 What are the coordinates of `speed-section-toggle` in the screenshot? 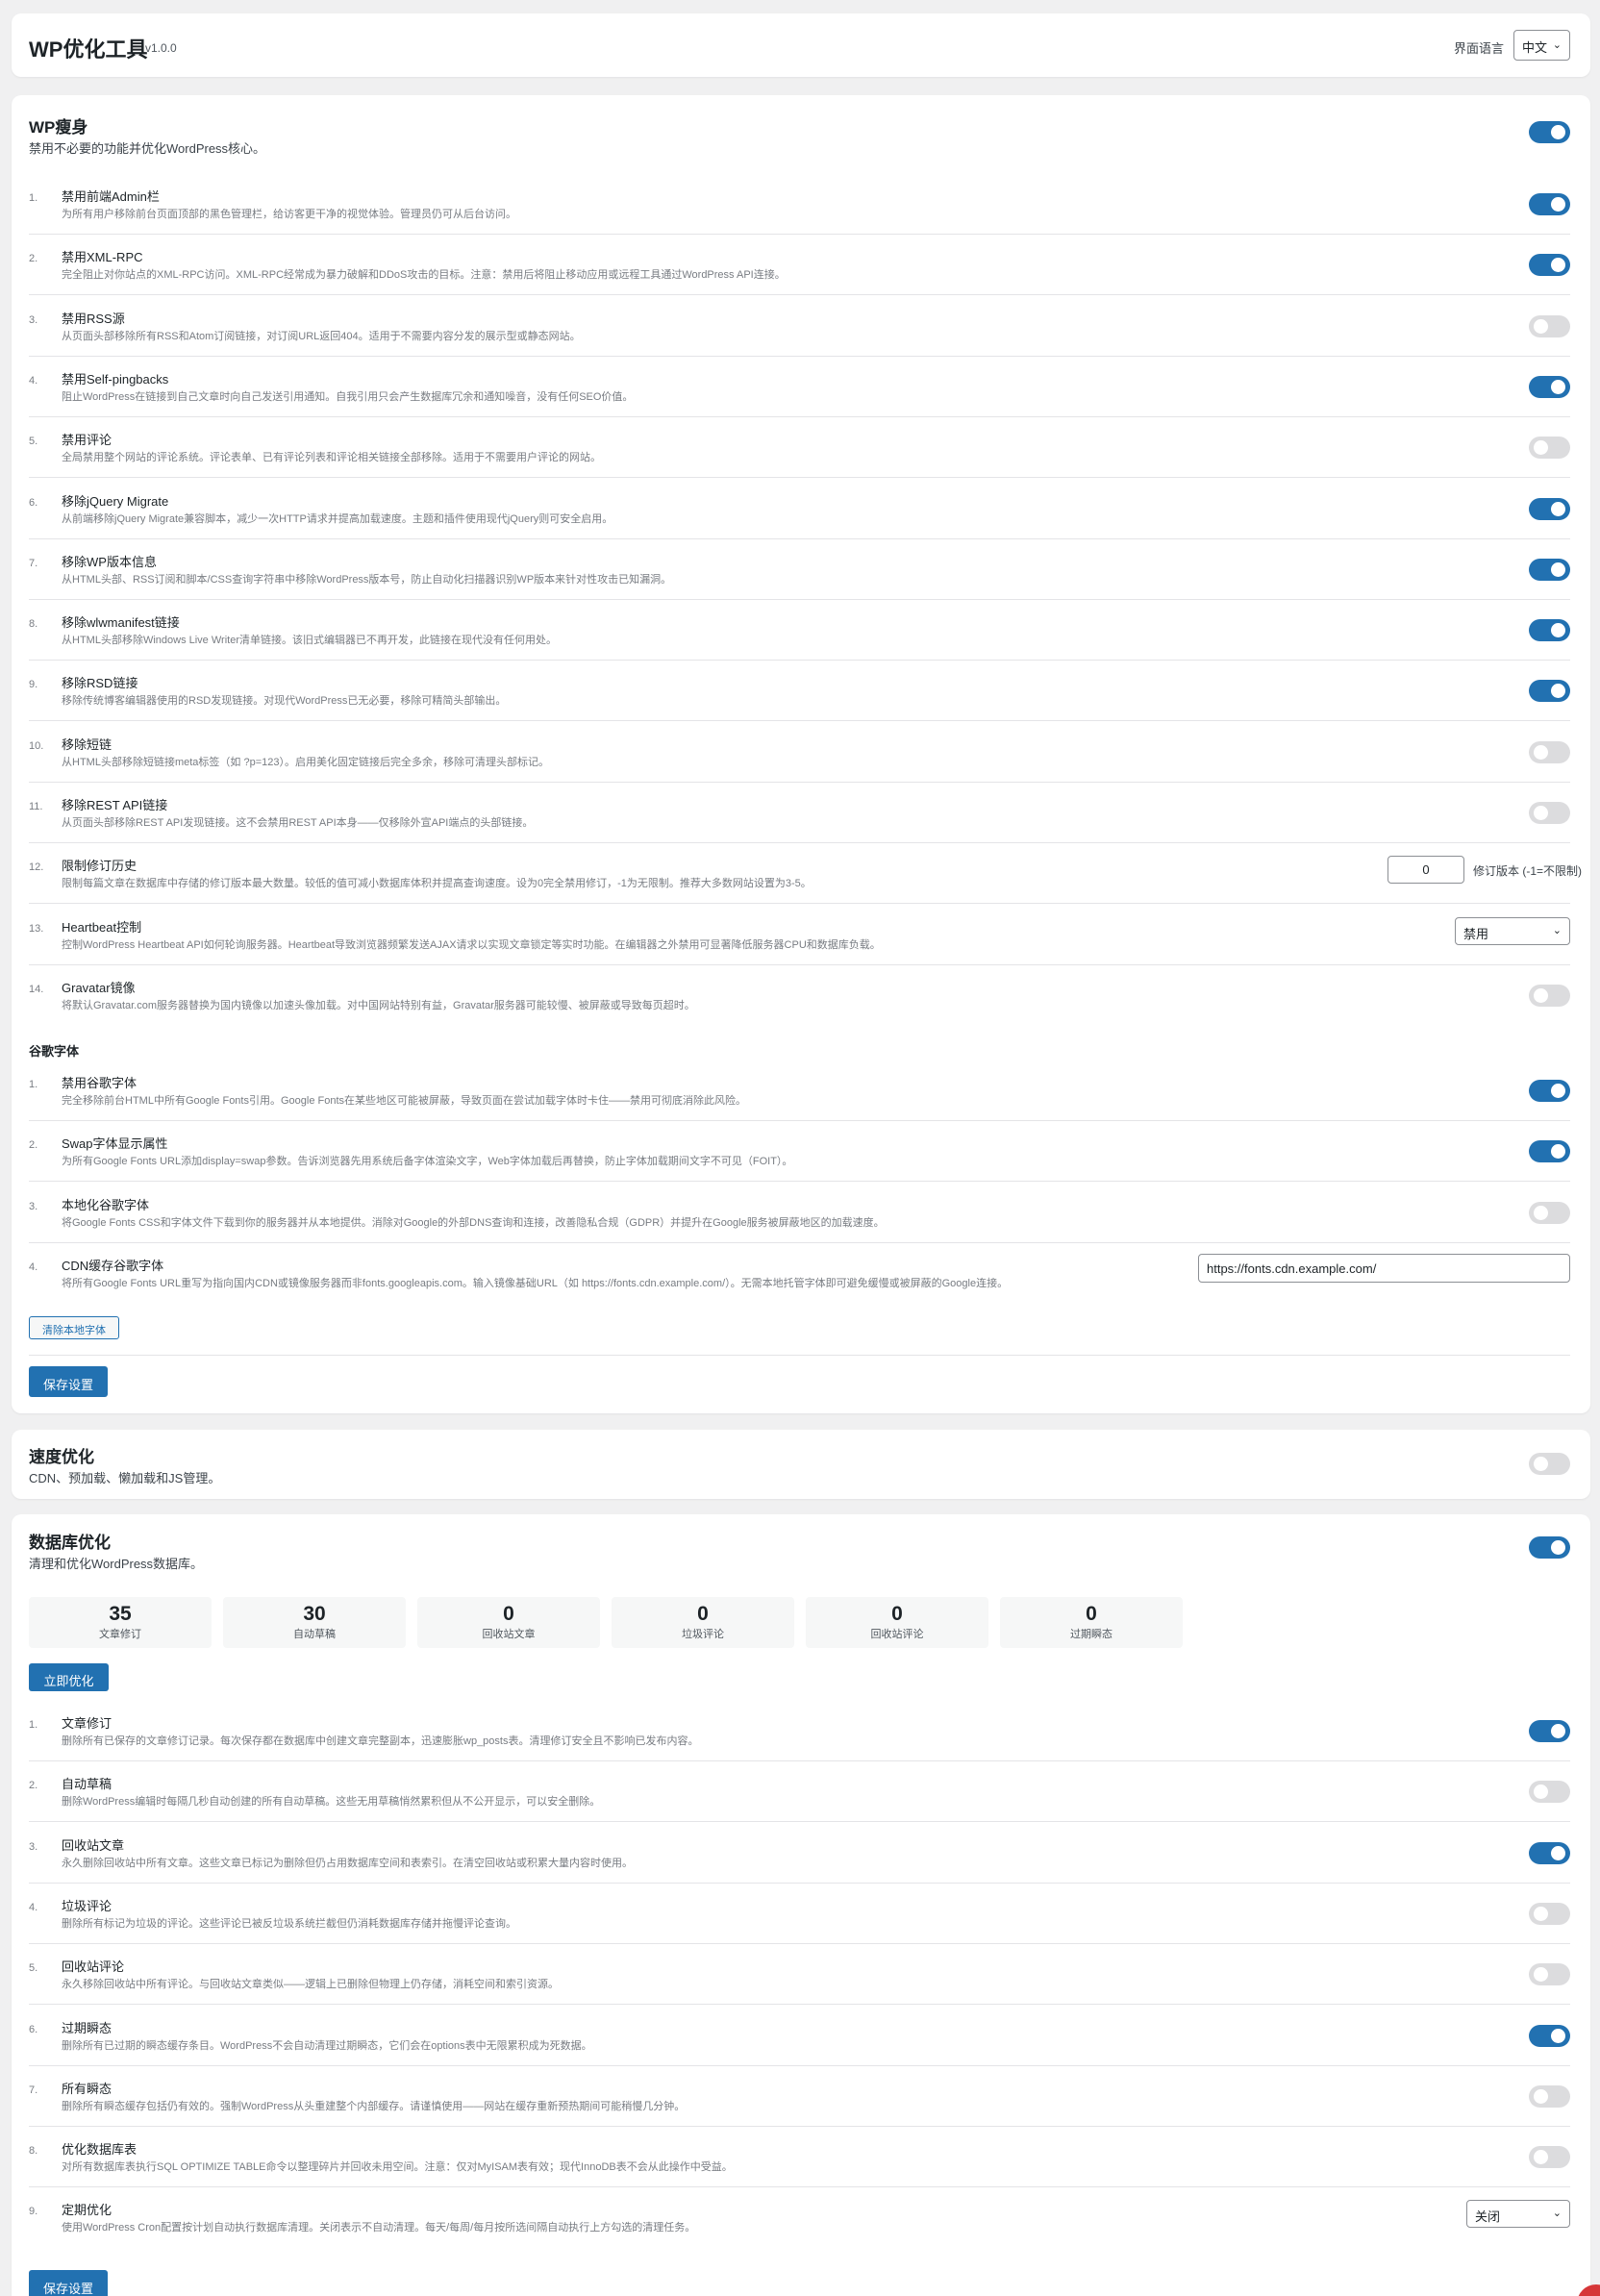 It's located at (1549, 1464).